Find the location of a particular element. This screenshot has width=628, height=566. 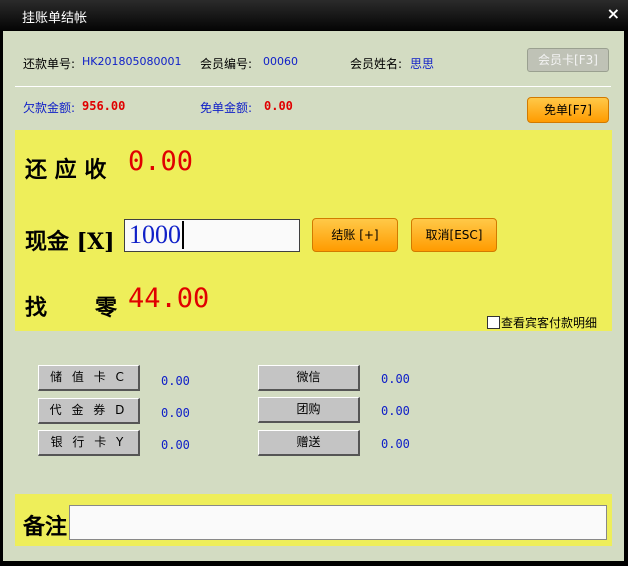

title-bar: 挂账单结帐 × is located at coordinates (314, 15).